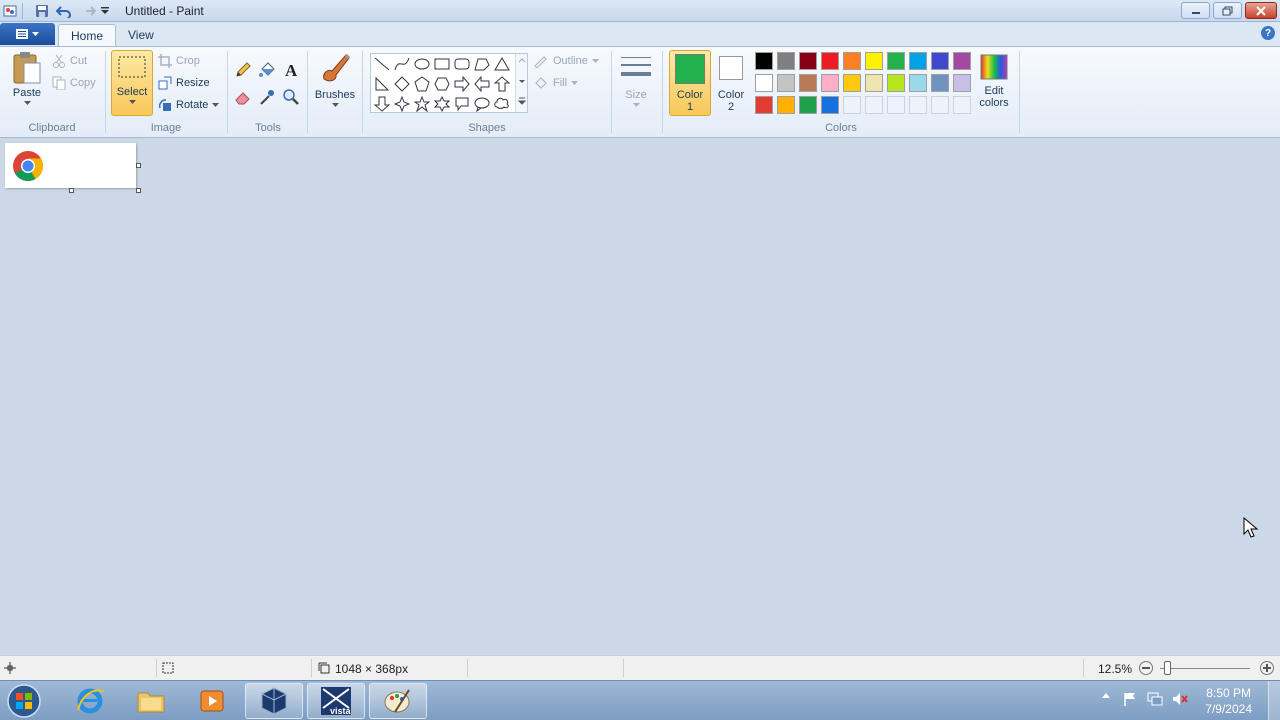 The height and width of the screenshot is (720, 1280). I want to click on paint-app-icon, so click(10, 11).